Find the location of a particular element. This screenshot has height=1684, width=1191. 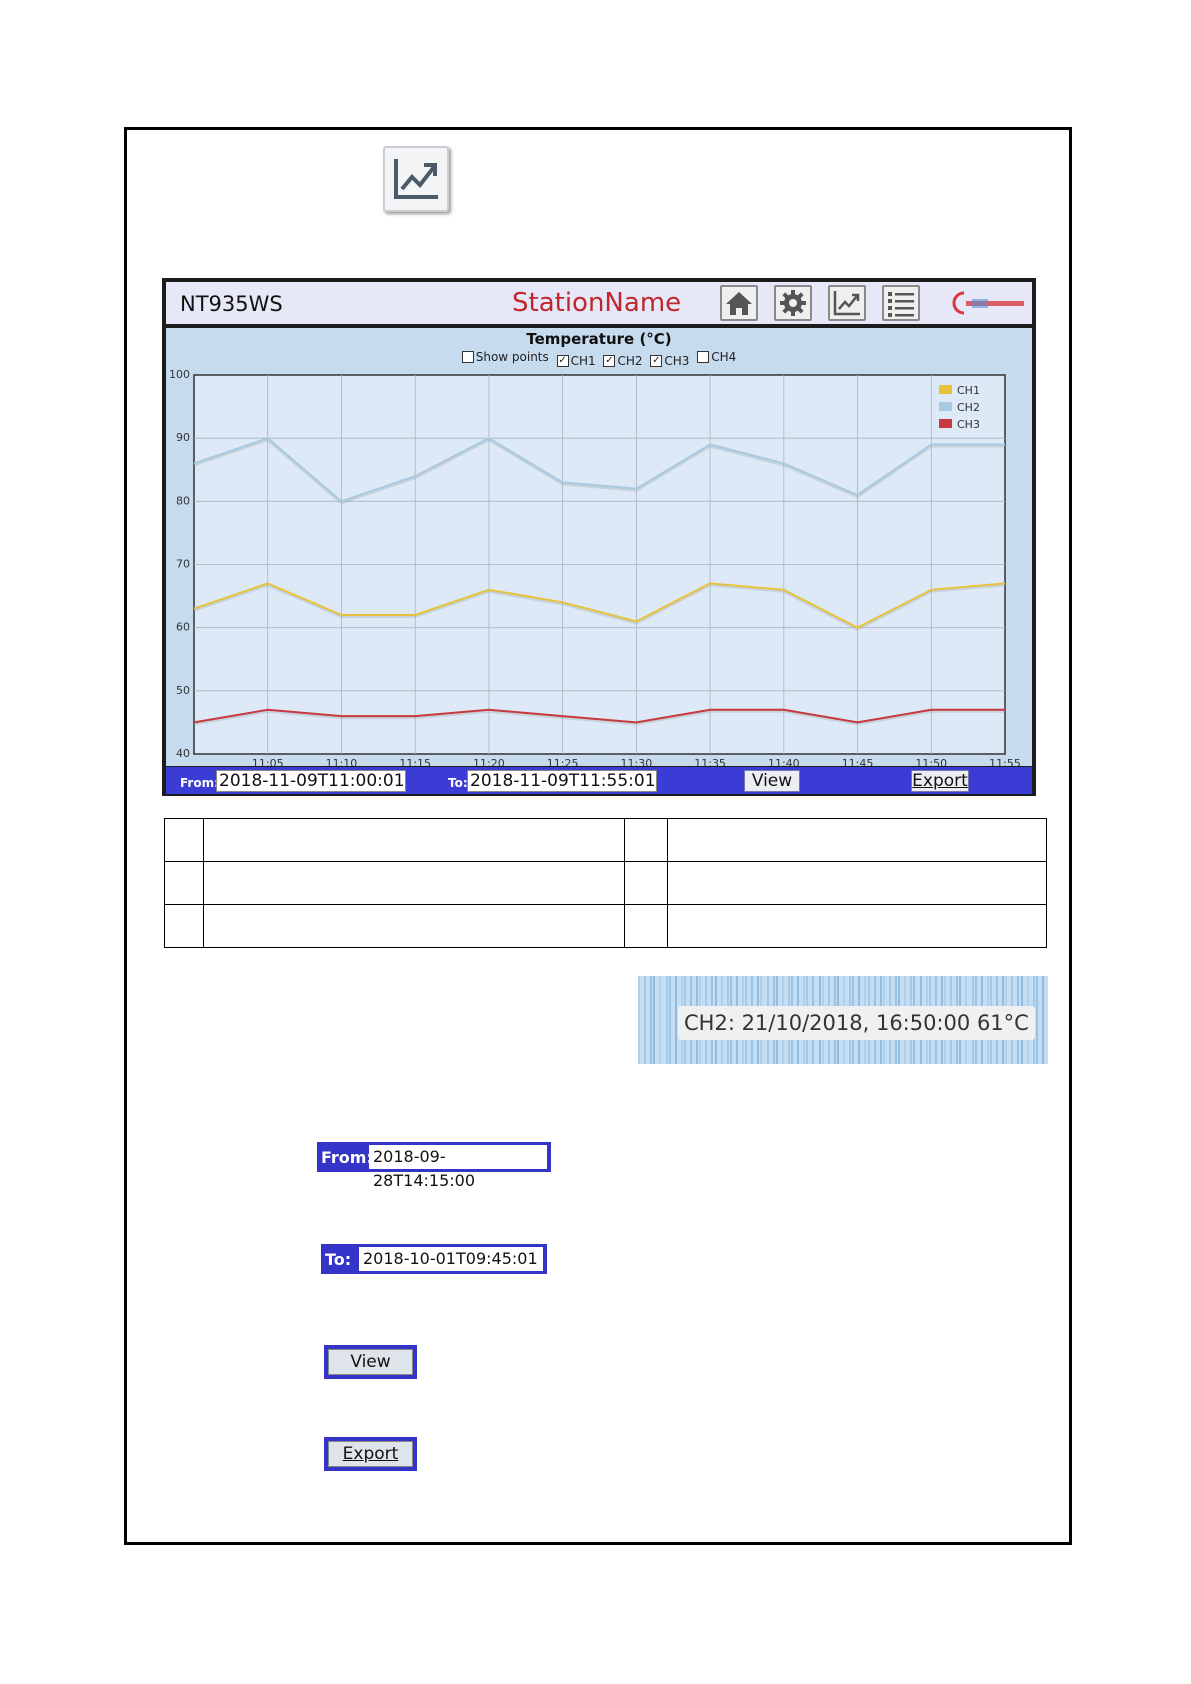

option-ch1: ✓ CH1 is located at coordinates (576, 361).